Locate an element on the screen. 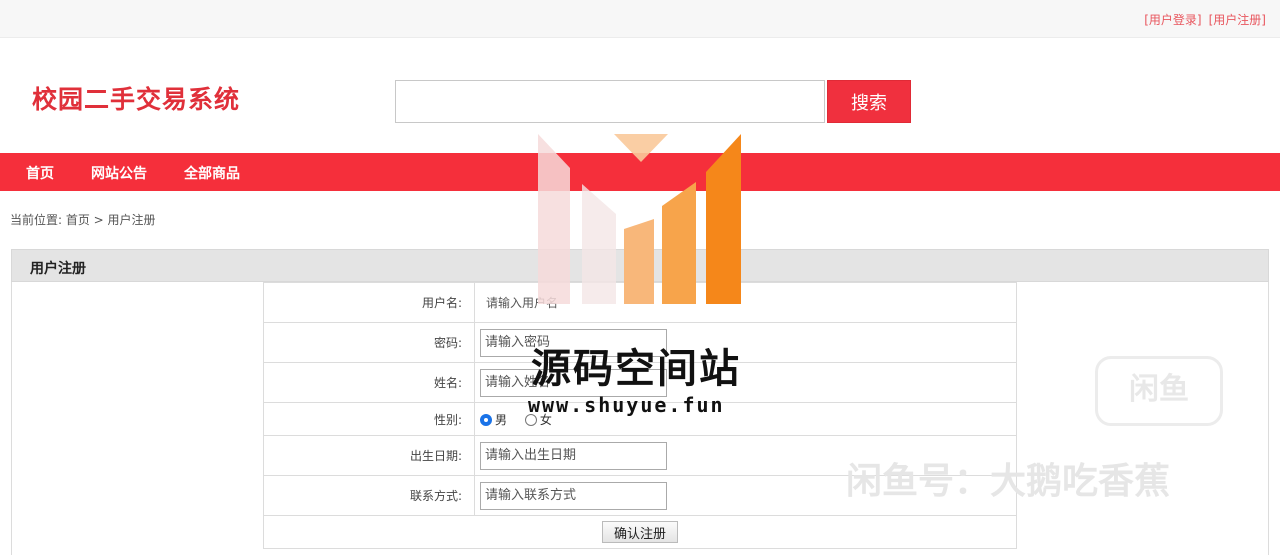 This screenshot has height=555, width=1280. realname-label: 姓名: is located at coordinates (369, 382).